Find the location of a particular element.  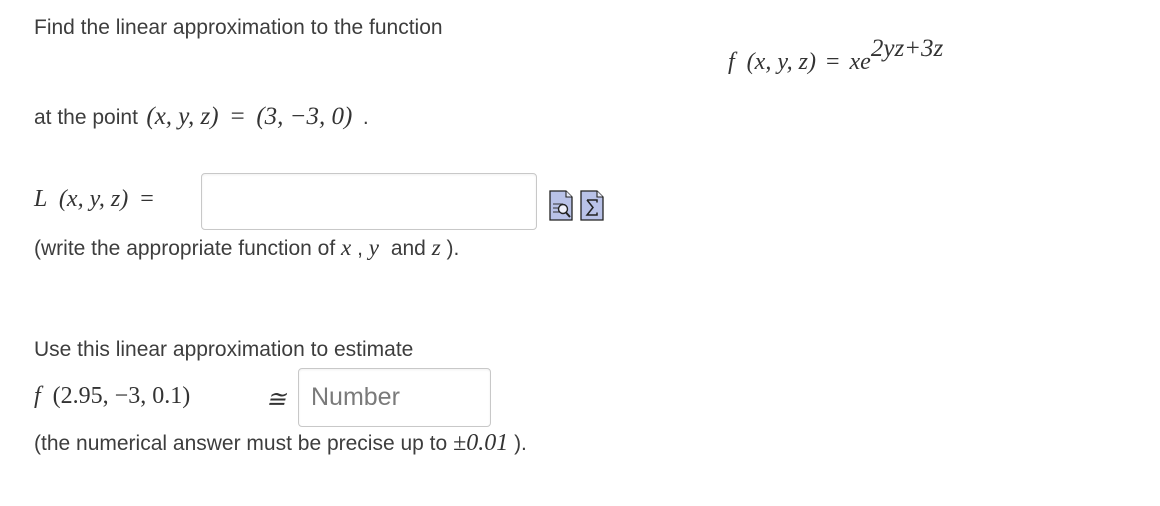

estimate-lhs-args: (2.95, −3, 0.1) is located at coordinates (121, 396).